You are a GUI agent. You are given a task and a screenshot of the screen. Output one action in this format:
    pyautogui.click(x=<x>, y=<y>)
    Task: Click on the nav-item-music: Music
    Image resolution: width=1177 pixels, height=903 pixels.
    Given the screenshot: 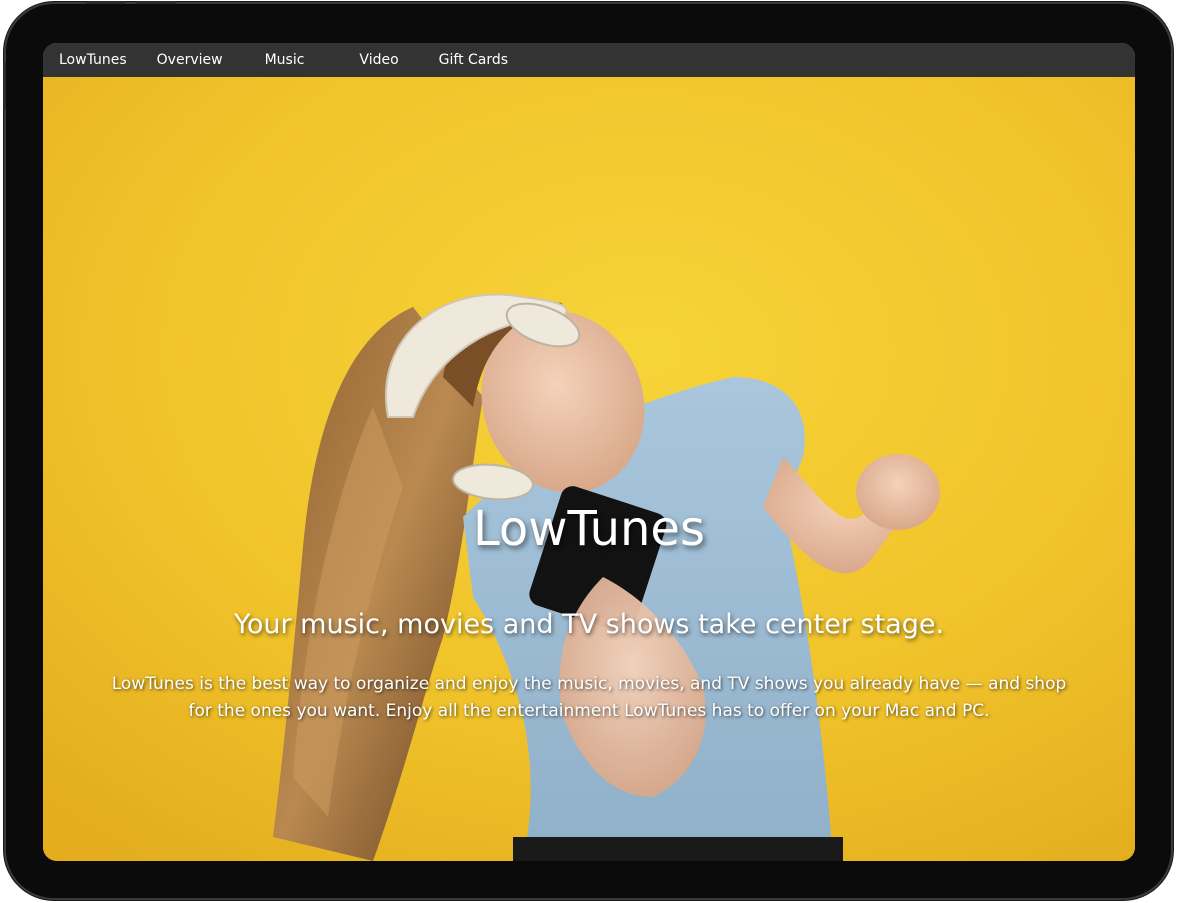 What is the action you would take?
    pyautogui.click(x=285, y=60)
    